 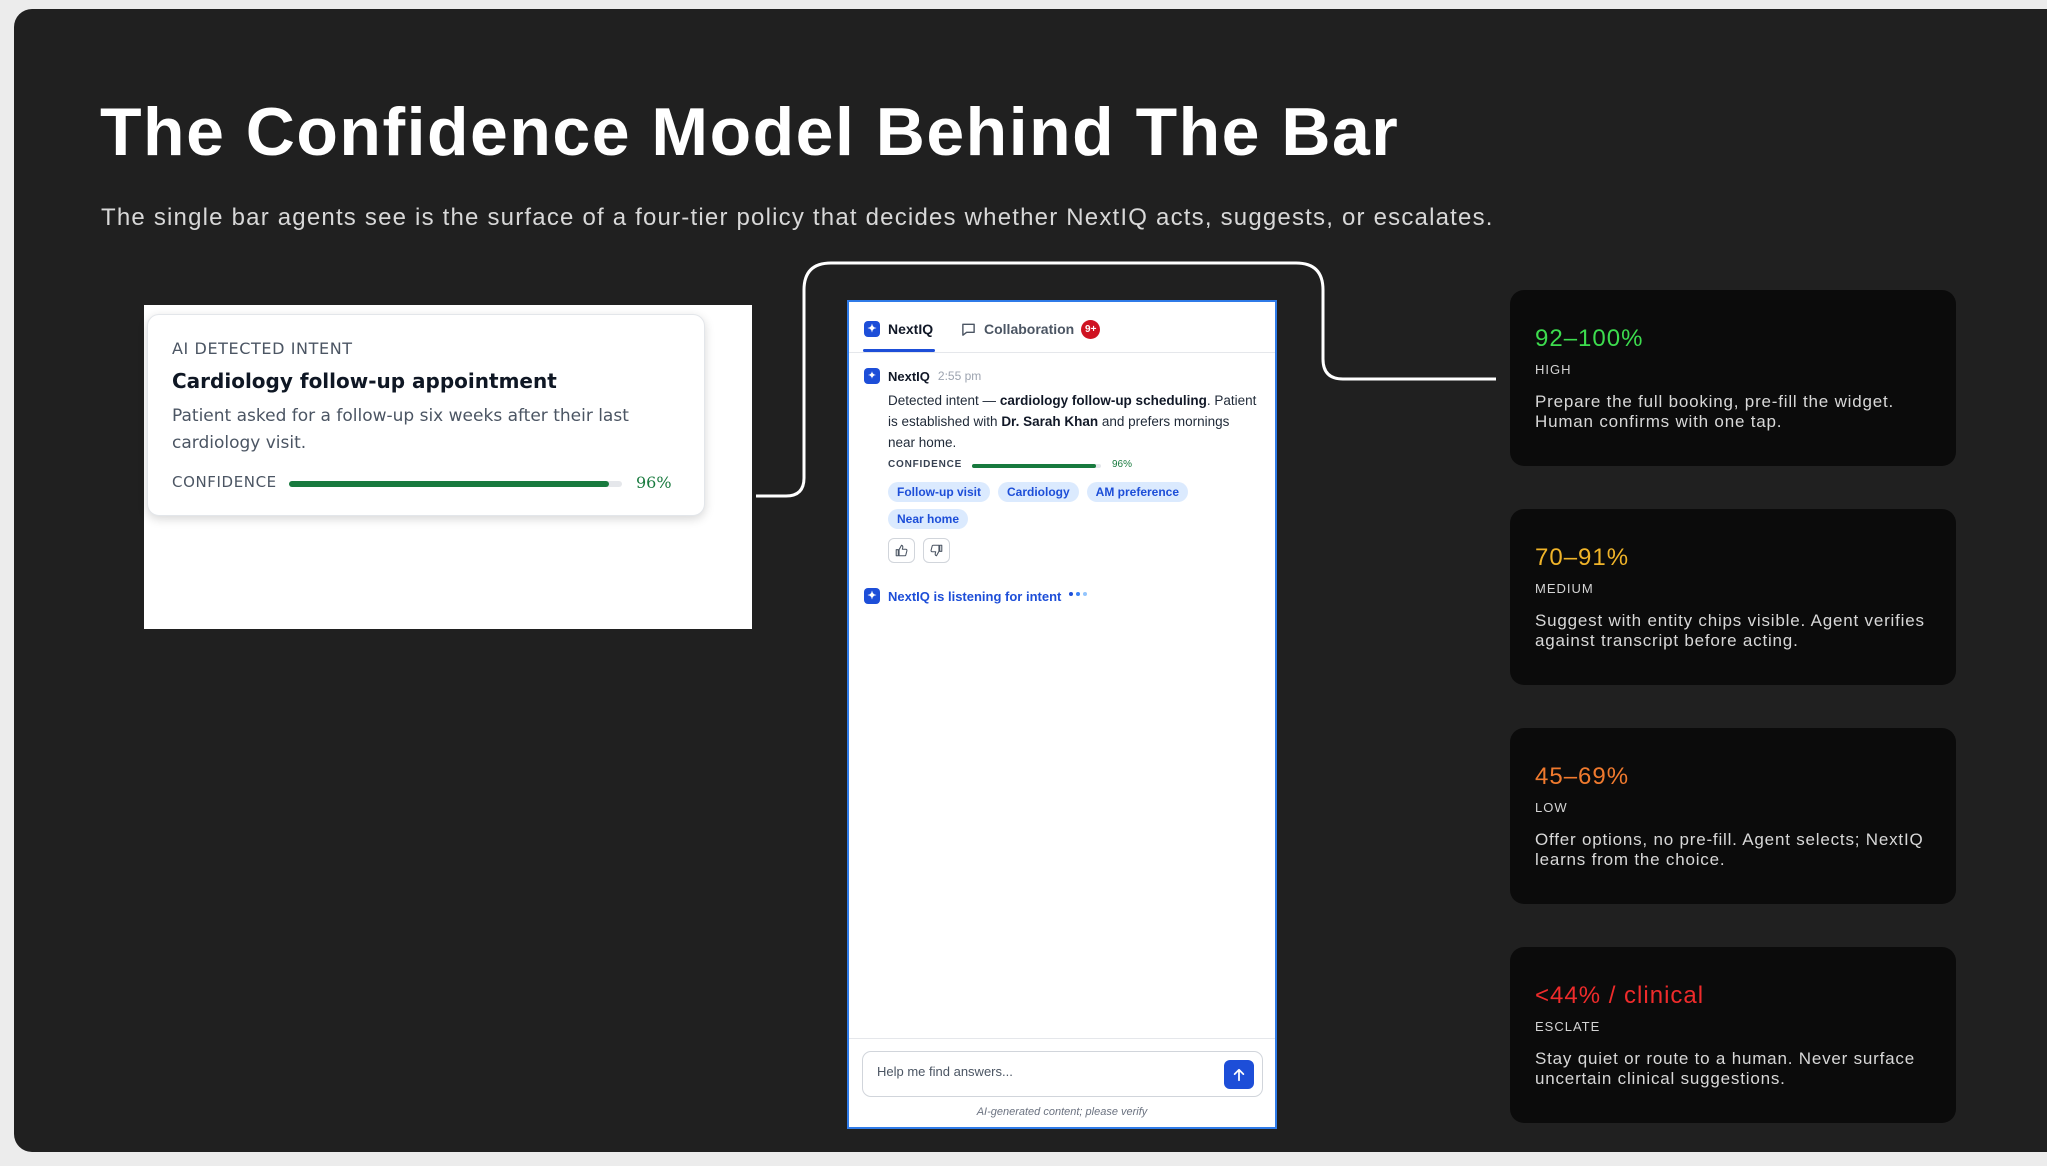 What do you see at coordinates (1564, 588) in the screenshot?
I see `tier-level: MEDIUM` at bounding box center [1564, 588].